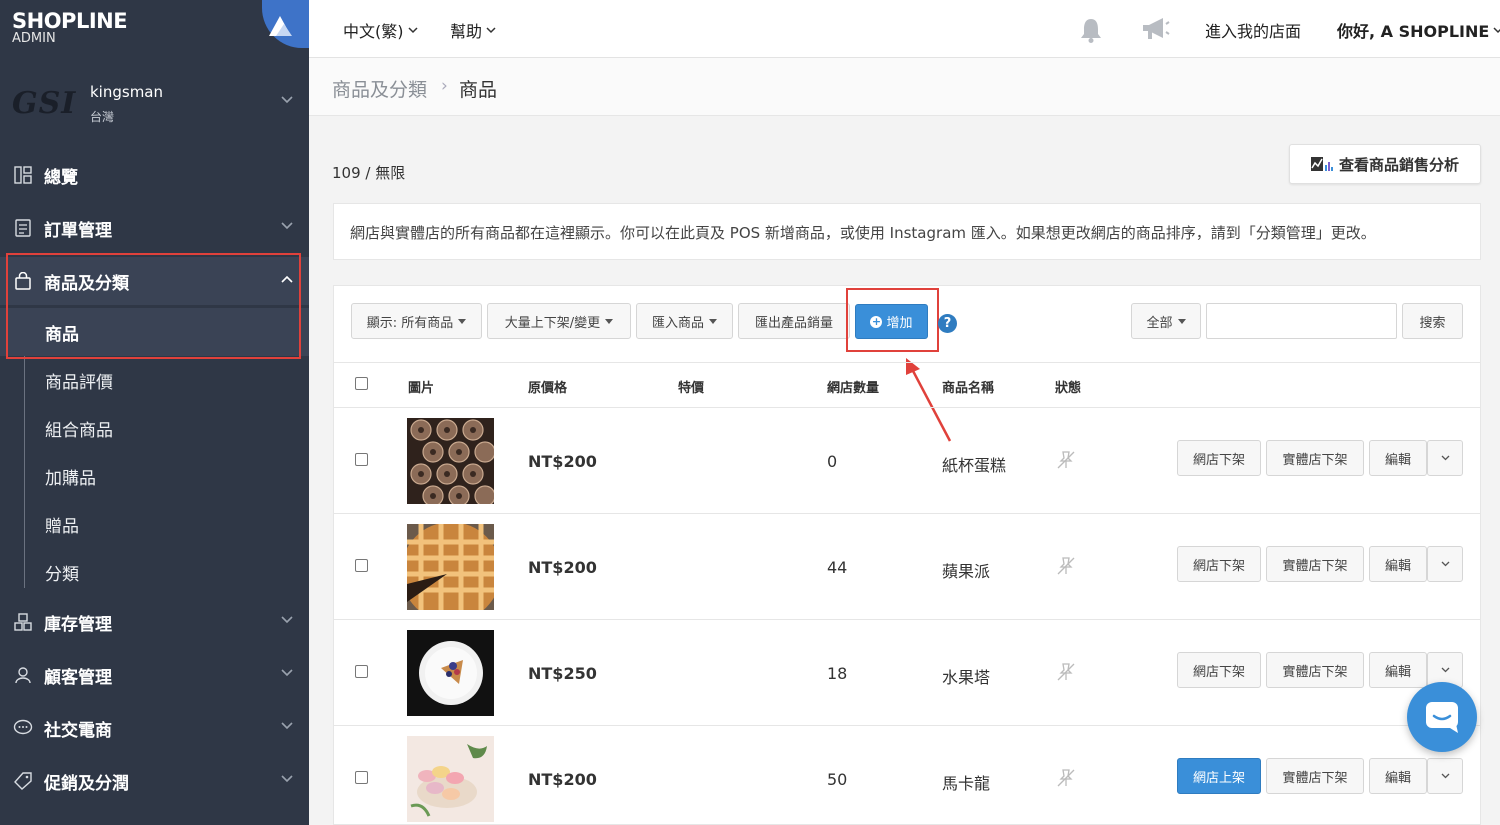  What do you see at coordinates (677, 323) in the screenshot?
I see `import-label: 匯入商品` at bounding box center [677, 323].